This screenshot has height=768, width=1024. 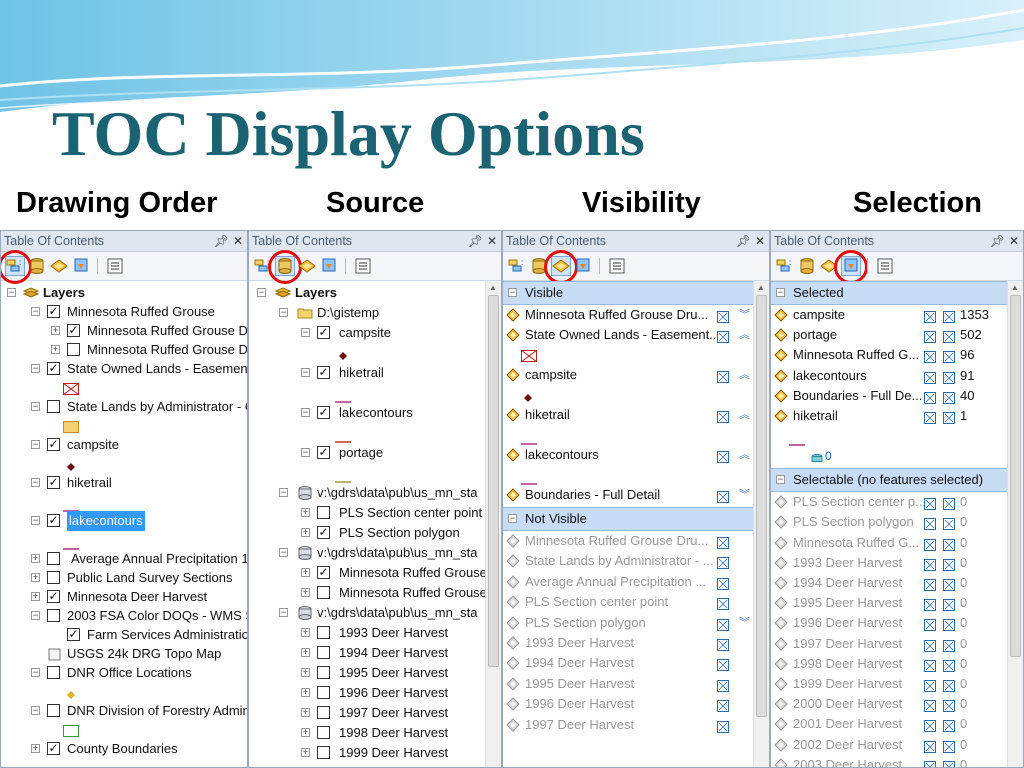 I want to click on section-header-selectable: − Selectable (no features selected), so click(x=889, y=480).